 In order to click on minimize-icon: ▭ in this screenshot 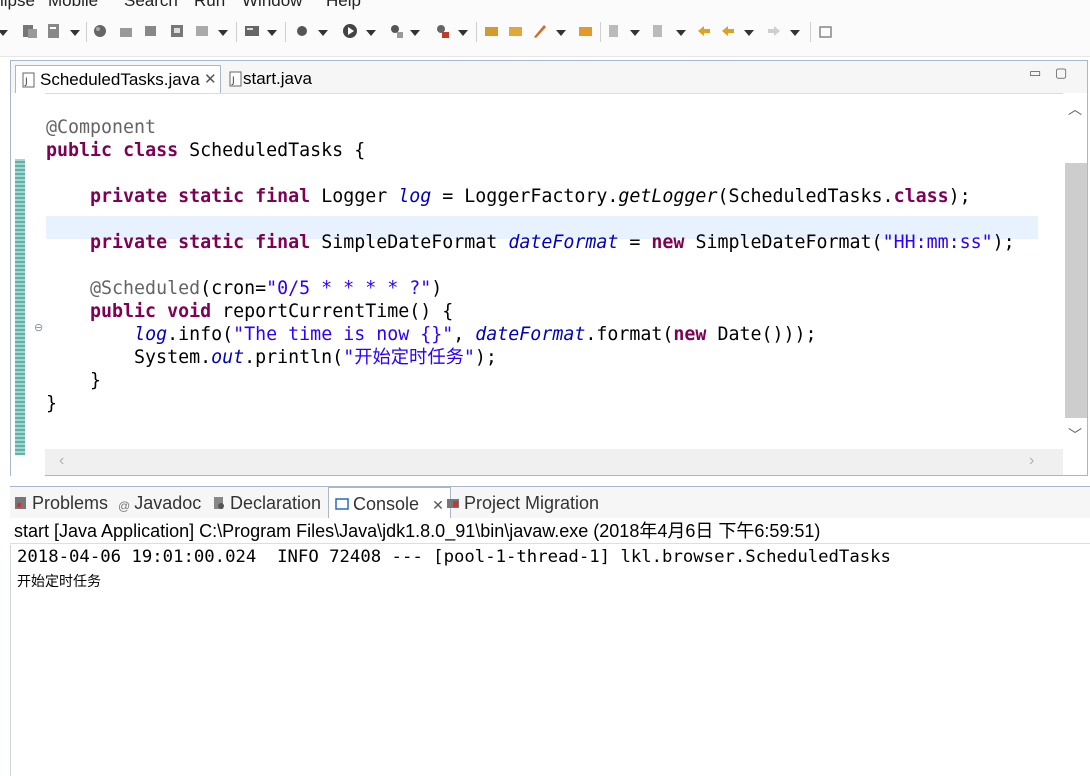, I will do `click(1035, 73)`.